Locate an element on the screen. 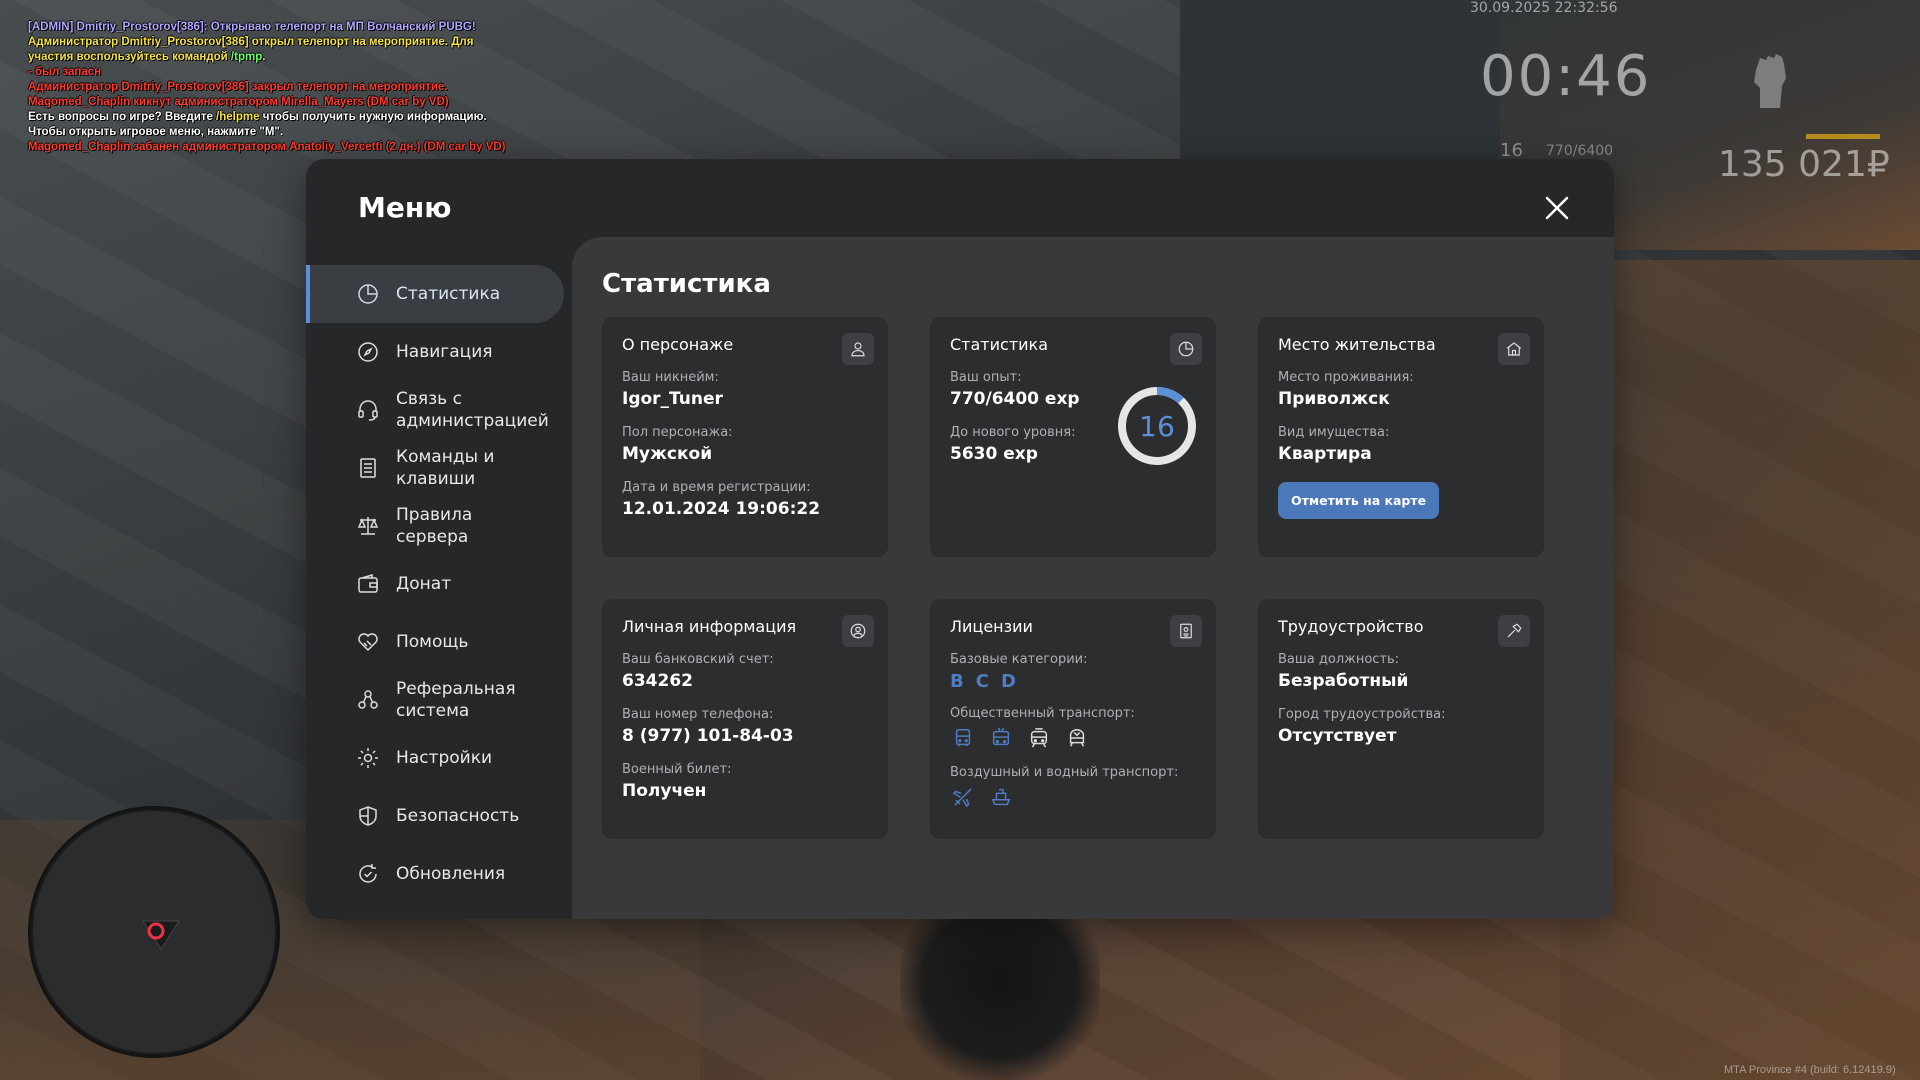 The image size is (1920, 1080). sidebar-item-referral: Реферальная система is located at coordinates (435, 700).